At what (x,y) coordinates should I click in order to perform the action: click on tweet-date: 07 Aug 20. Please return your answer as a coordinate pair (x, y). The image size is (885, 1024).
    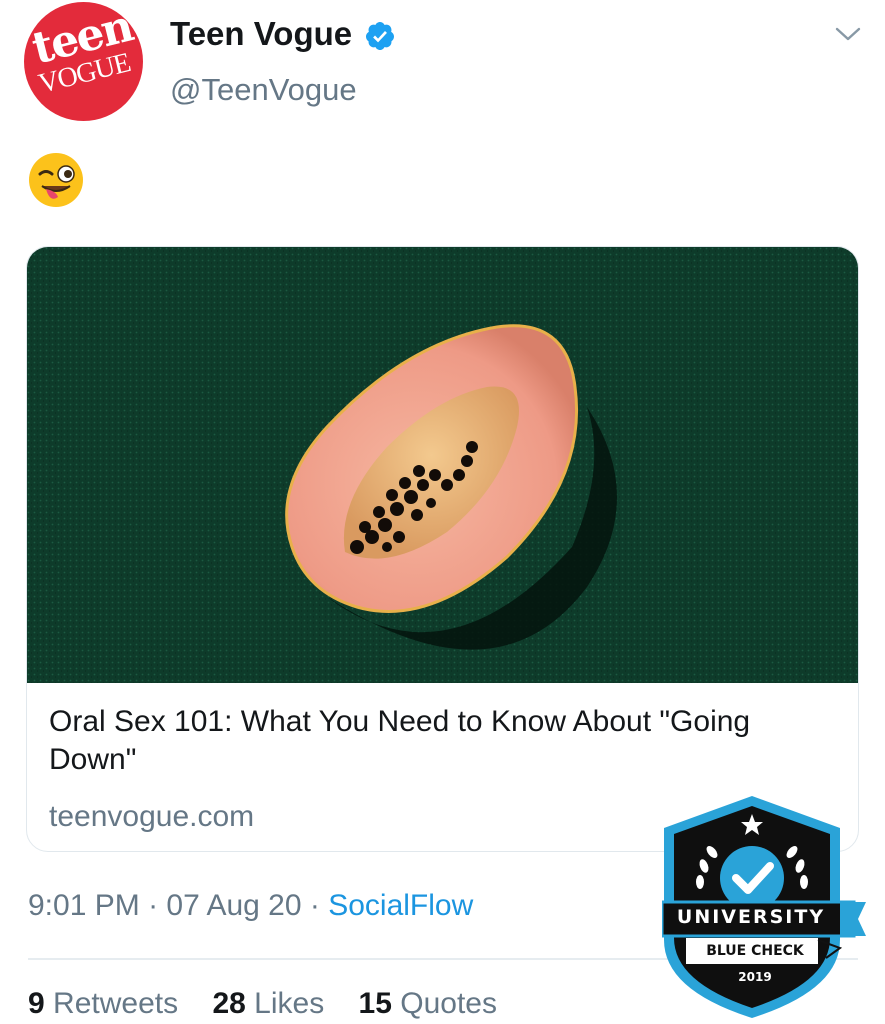
    Looking at the image, I should click on (233, 905).